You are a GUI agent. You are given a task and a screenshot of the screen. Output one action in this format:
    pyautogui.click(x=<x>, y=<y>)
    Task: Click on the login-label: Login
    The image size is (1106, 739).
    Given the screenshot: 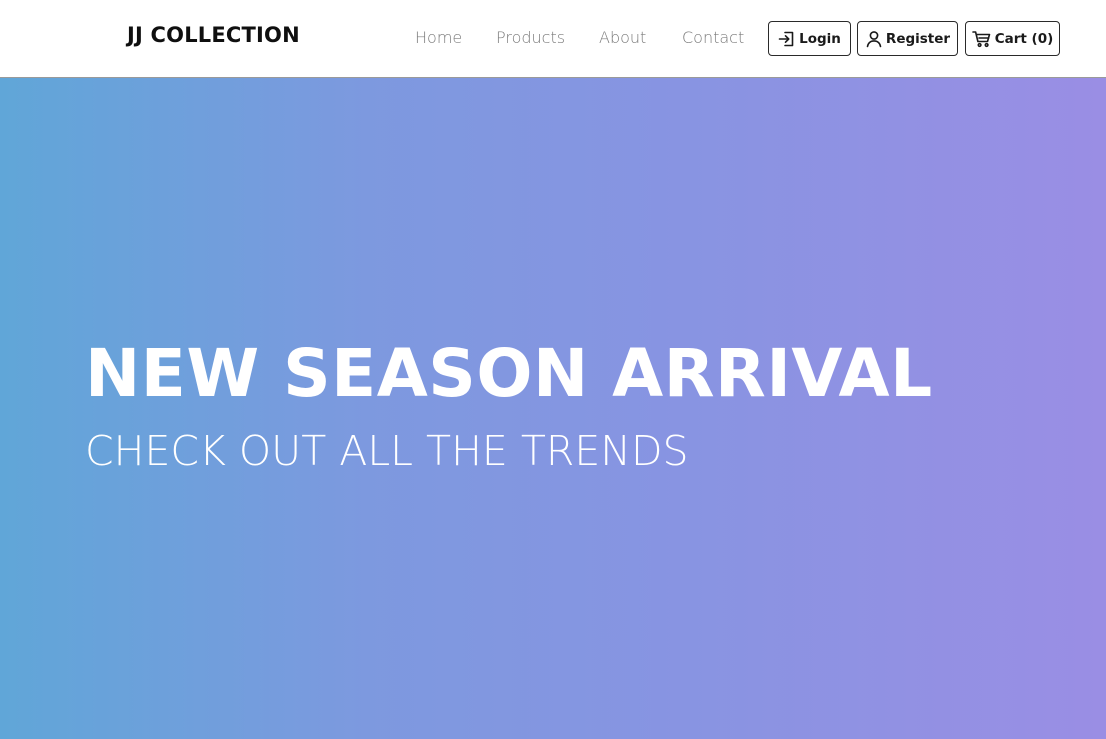 What is the action you would take?
    pyautogui.click(x=820, y=38)
    